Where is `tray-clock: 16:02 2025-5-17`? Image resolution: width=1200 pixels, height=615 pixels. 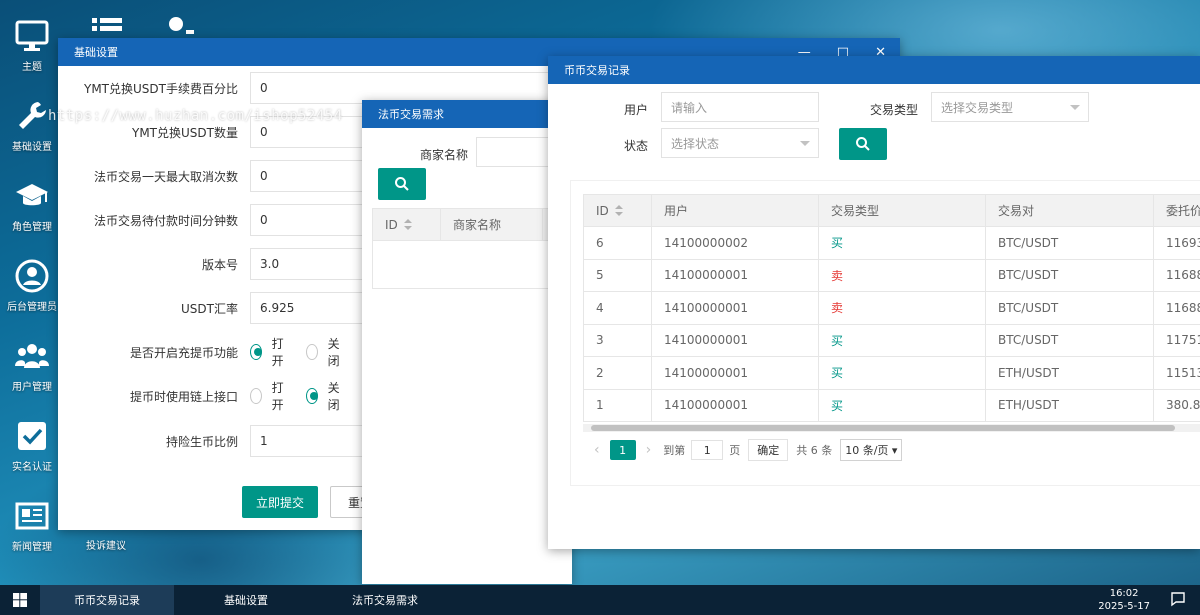
tray-clock: 16:02 2025-5-17 is located at coordinates (1124, 600).